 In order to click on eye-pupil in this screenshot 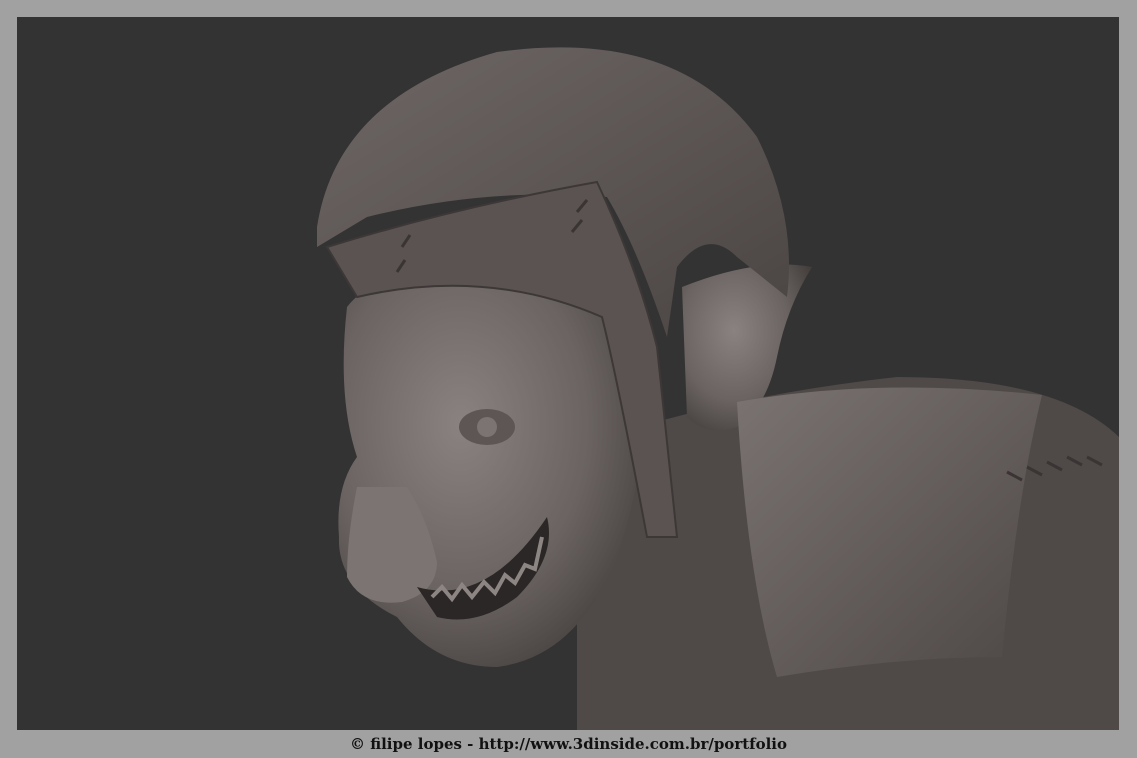, I will do `click(487, 427)`.